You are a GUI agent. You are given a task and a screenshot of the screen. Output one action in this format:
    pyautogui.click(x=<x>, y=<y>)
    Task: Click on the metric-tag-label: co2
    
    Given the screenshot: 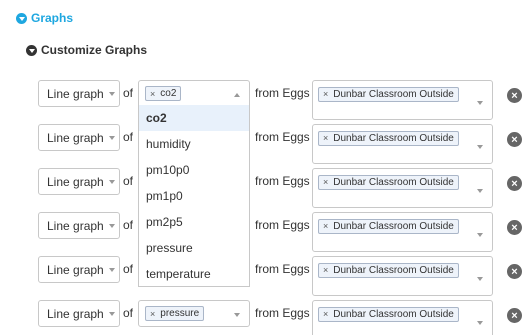 What is the action you would take?
    pyautogui.click(x=168, y=93)
    